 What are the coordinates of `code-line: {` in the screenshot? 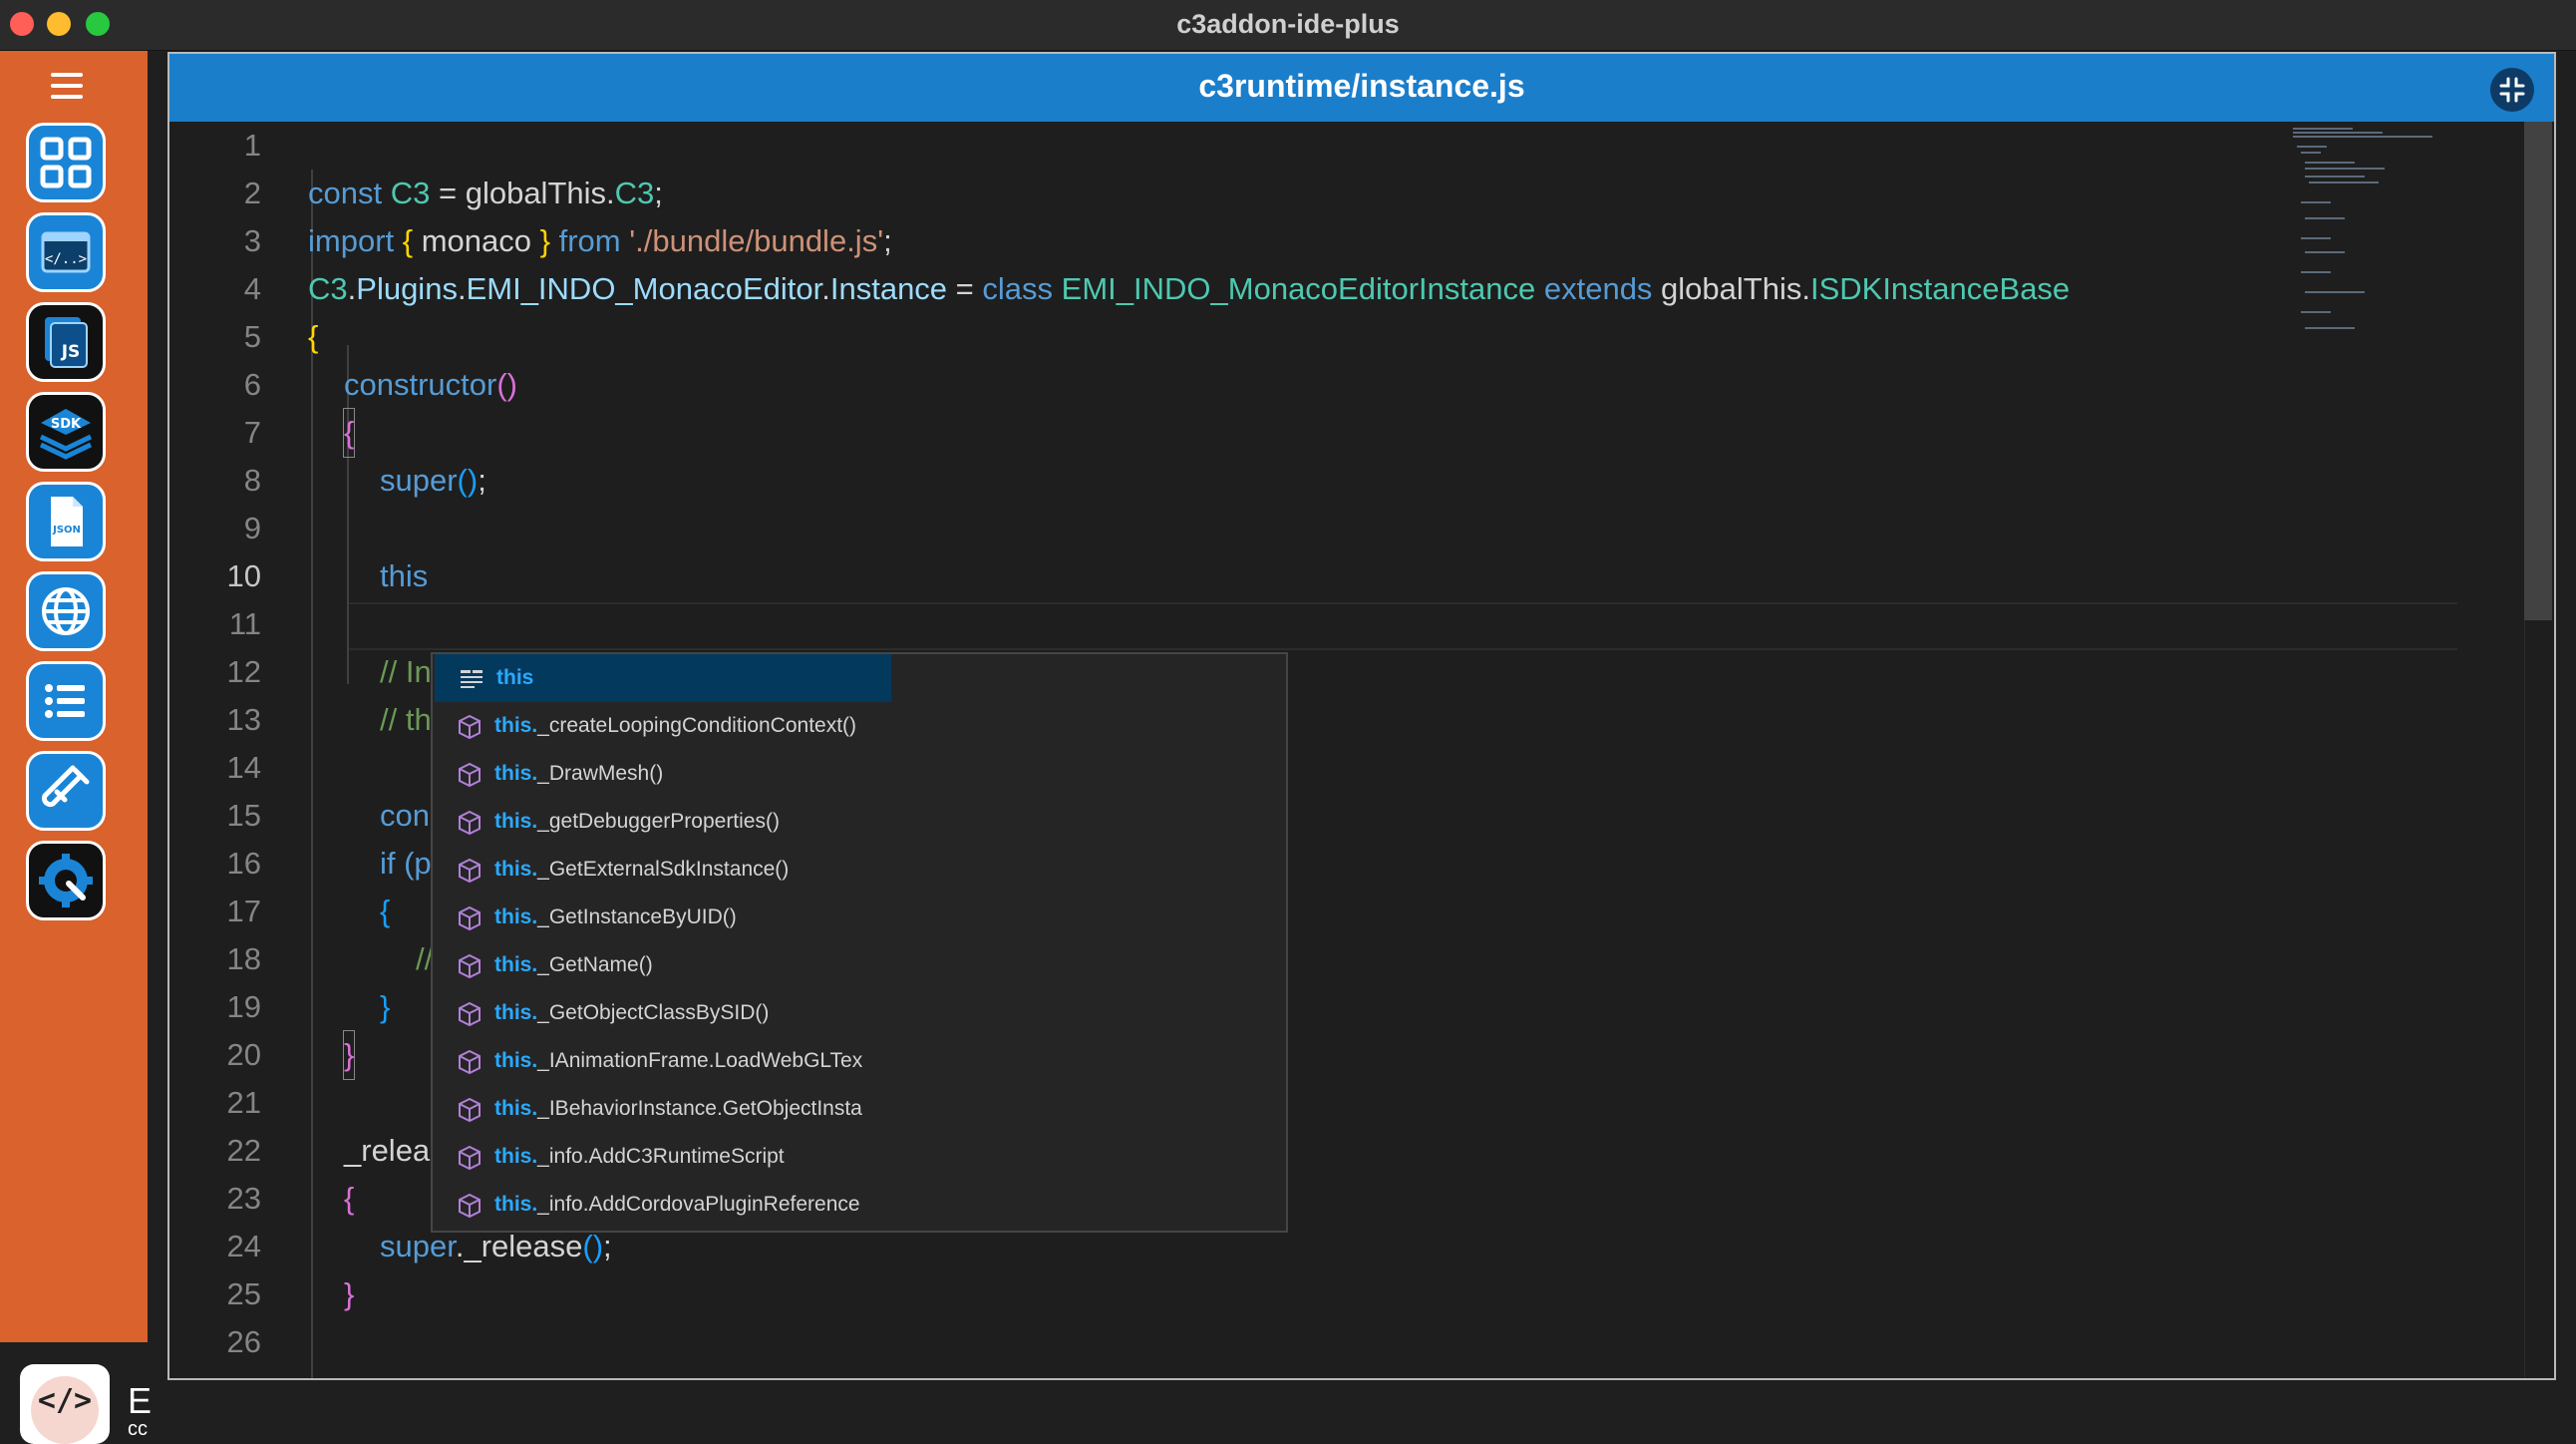 It's located at (349, 433).